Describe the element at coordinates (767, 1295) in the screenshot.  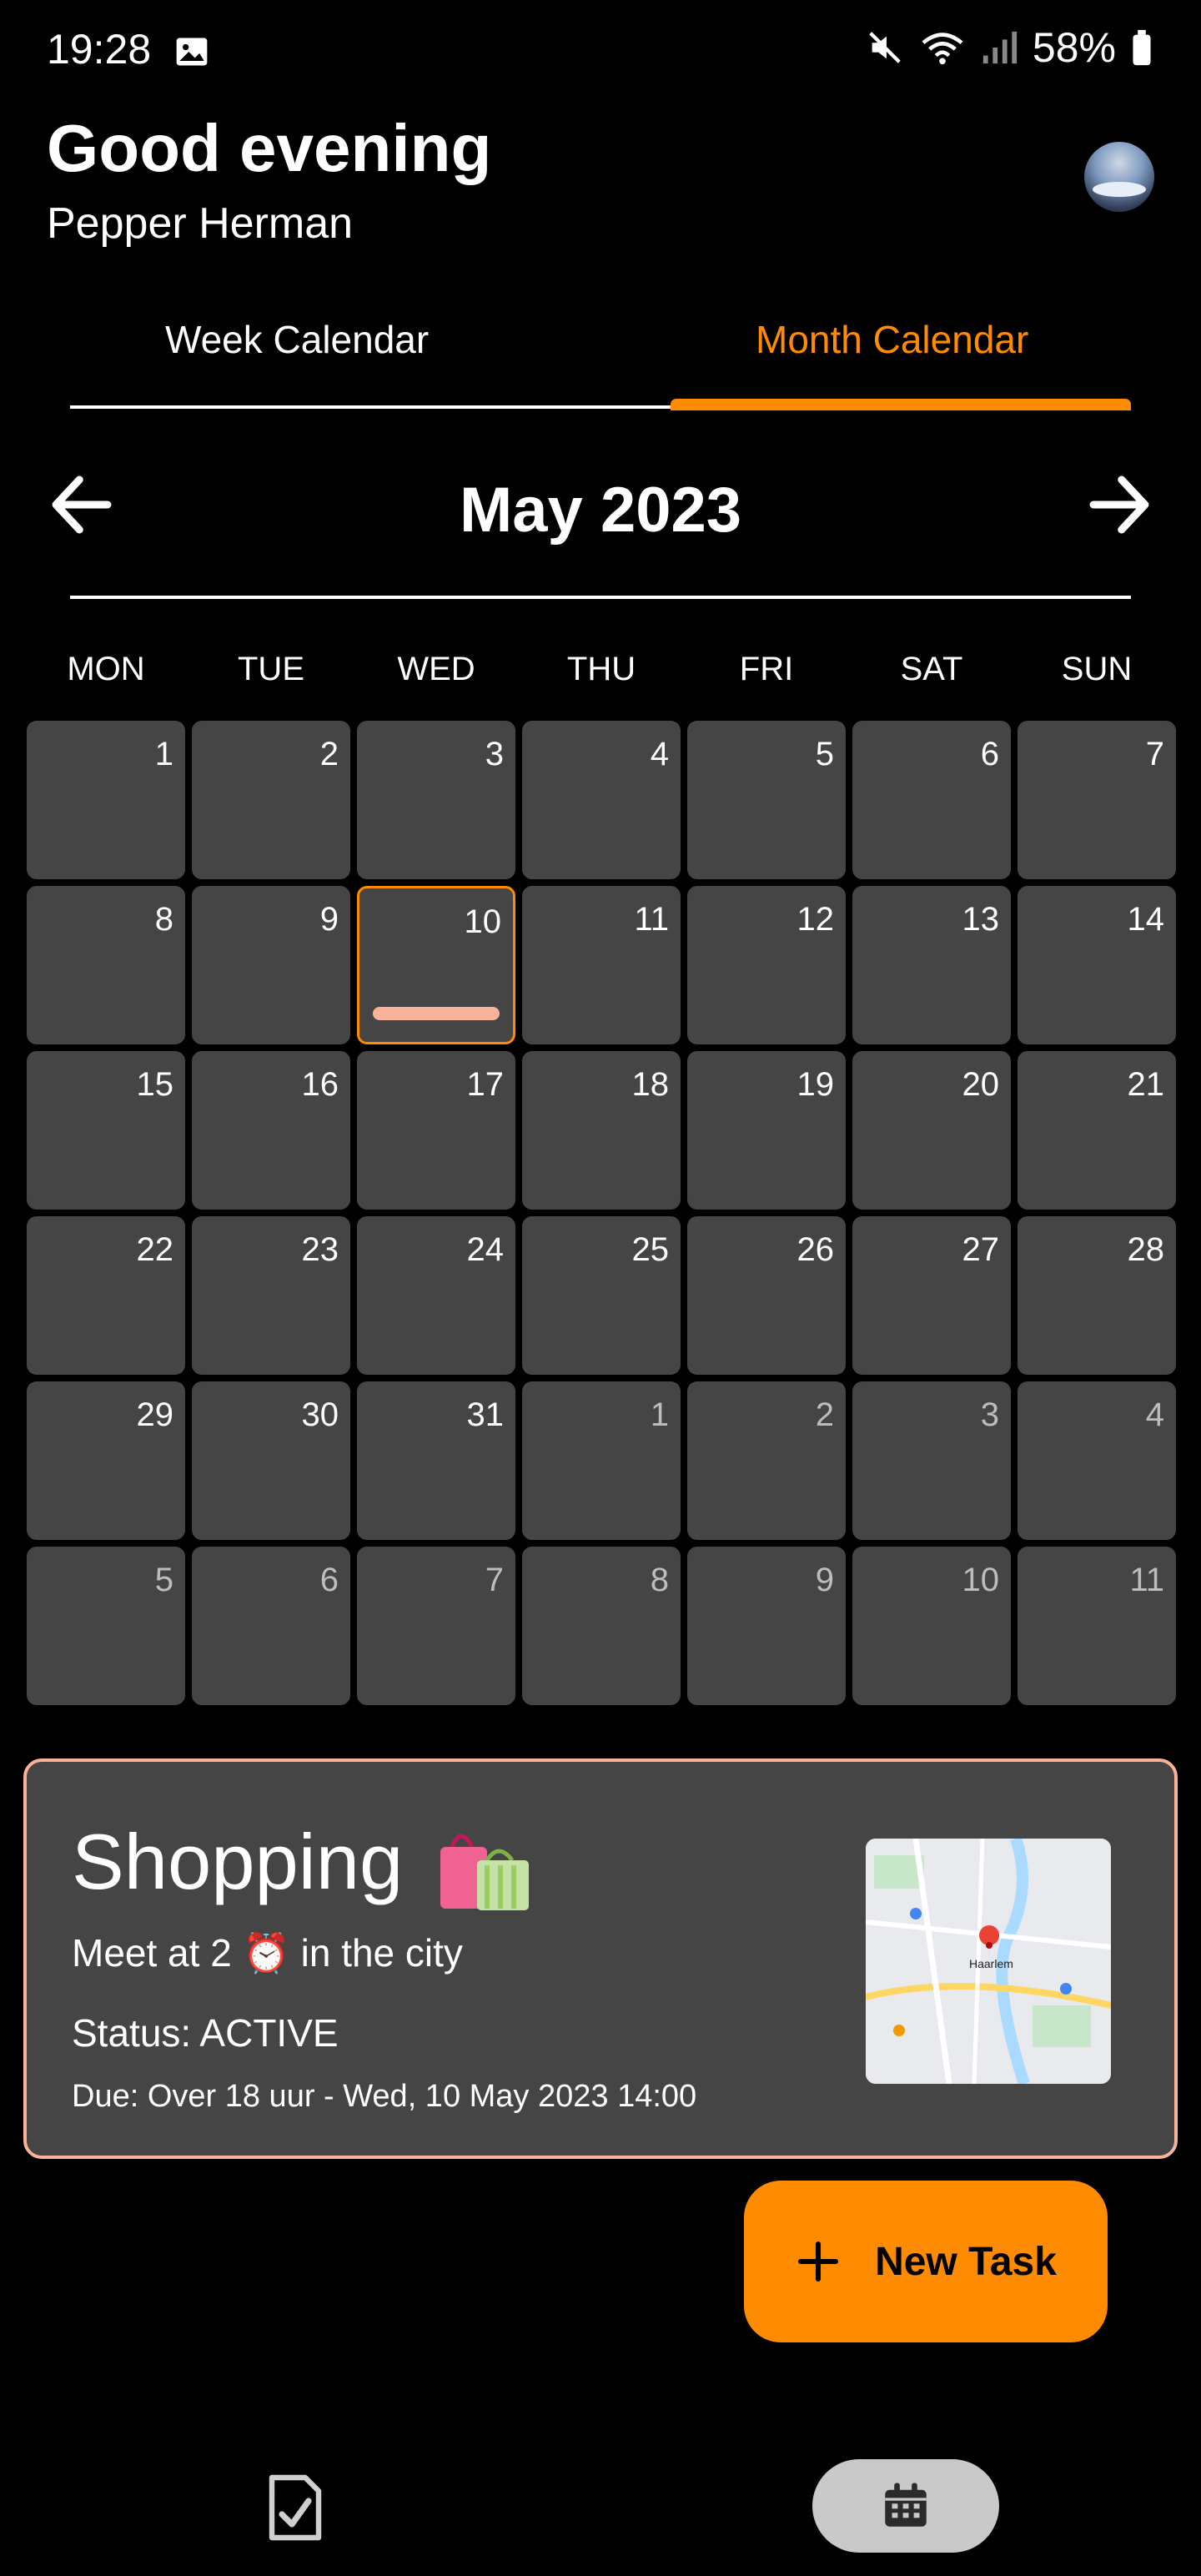
I see `day-cell: 26` at that location.